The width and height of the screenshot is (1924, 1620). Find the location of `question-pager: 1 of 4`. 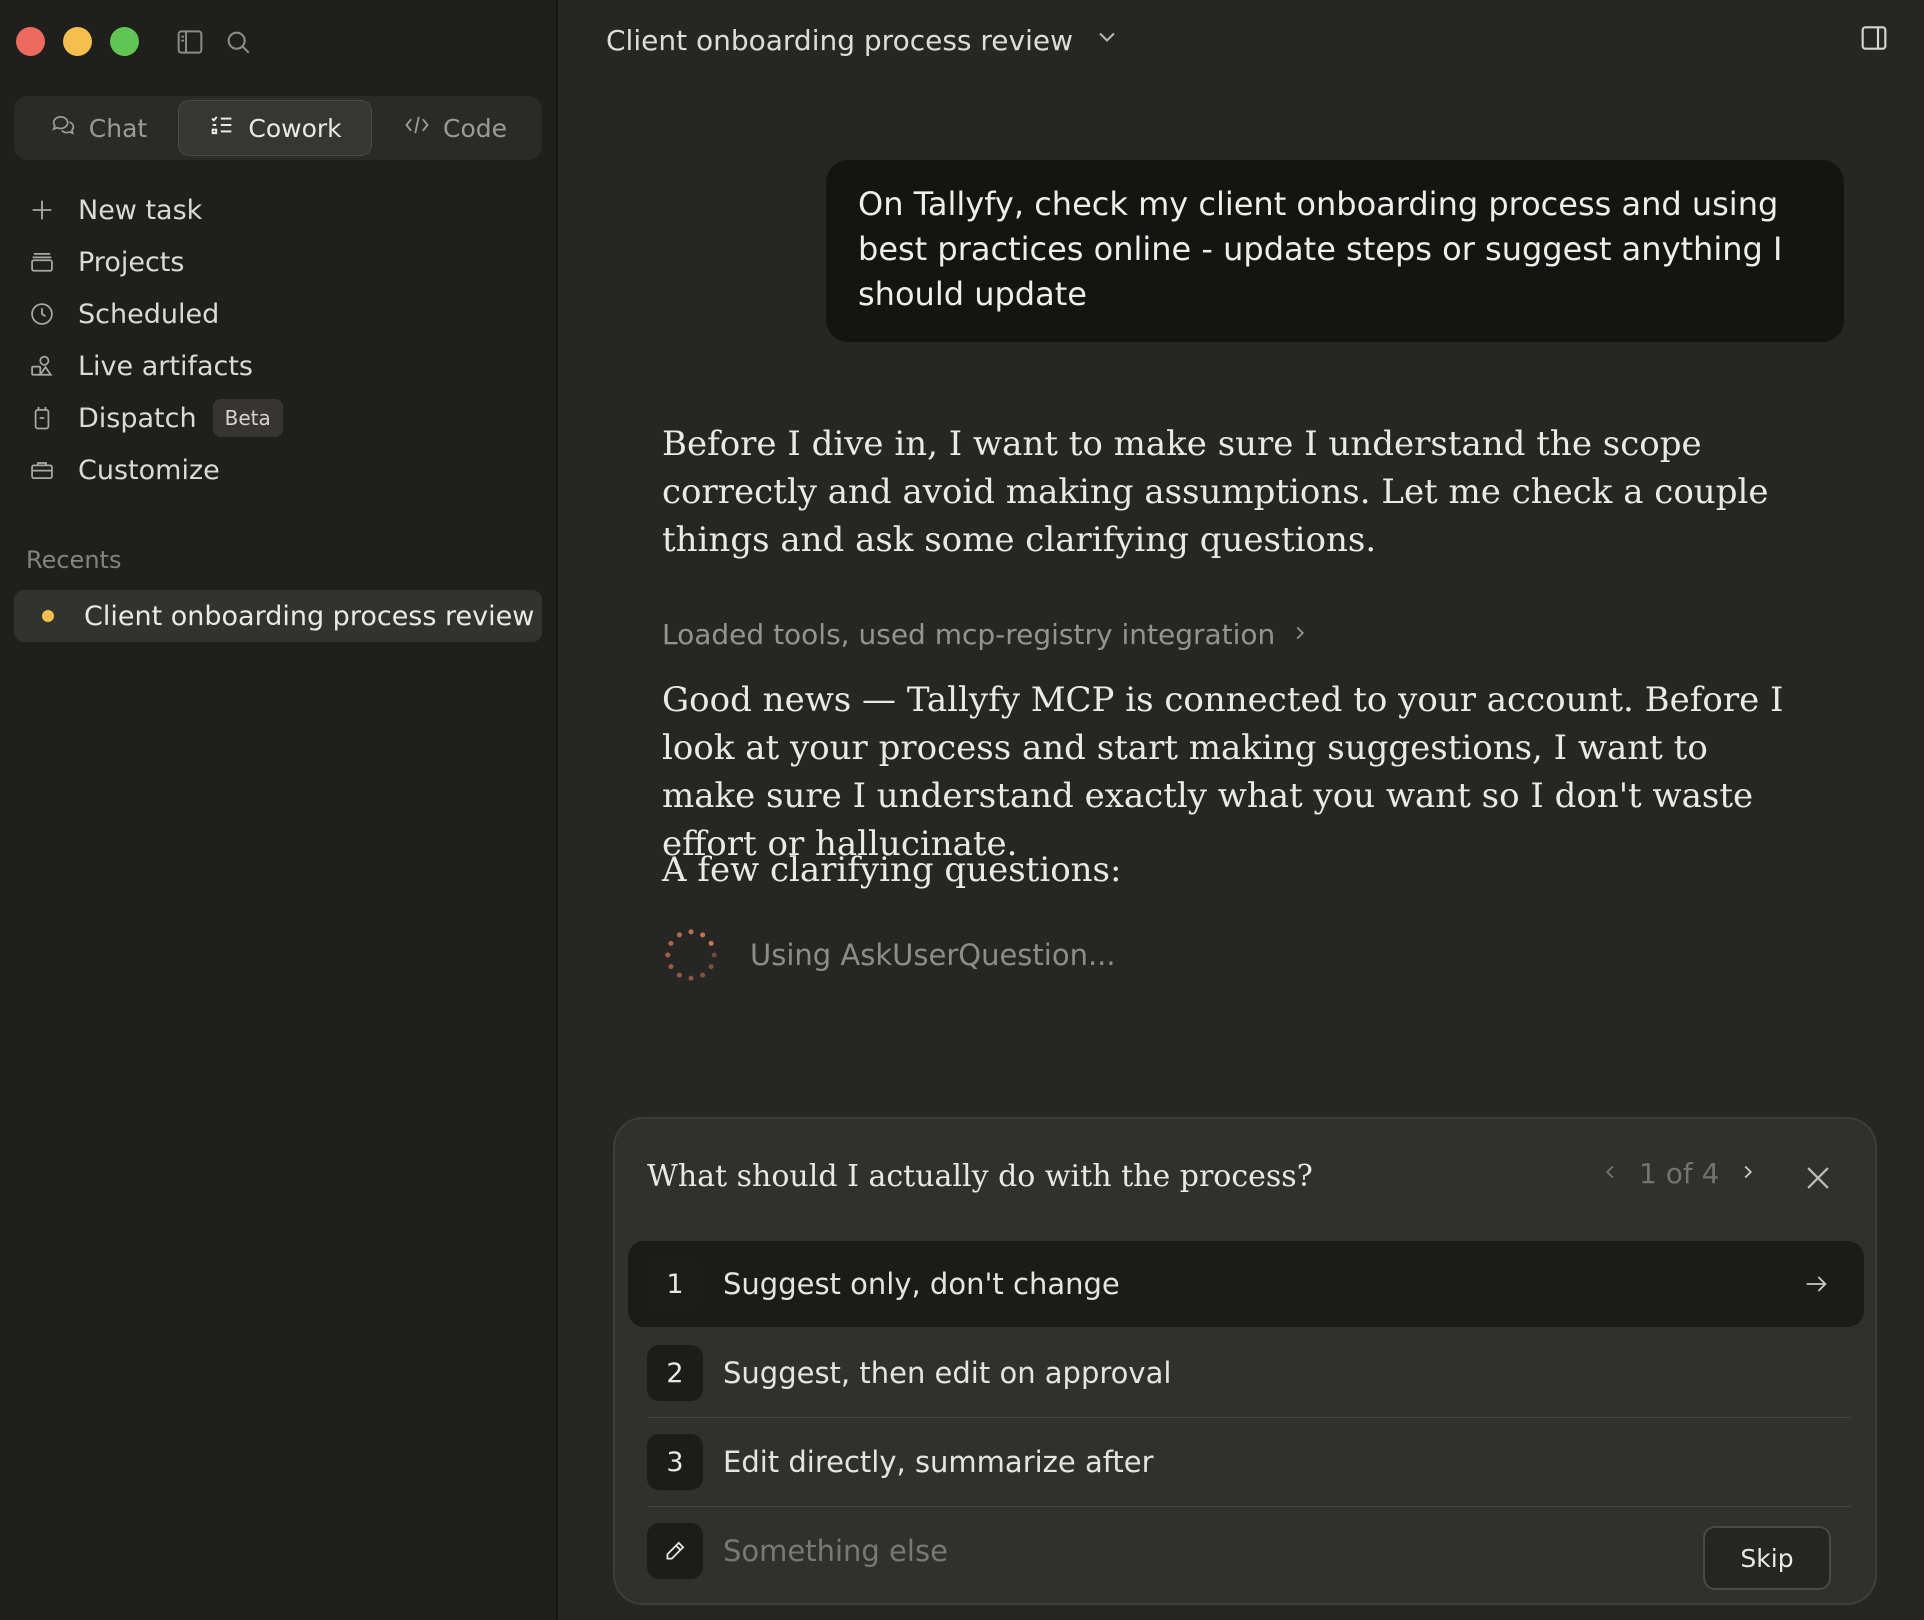

question-pager: 1 of 4 is located at coordinates (1679, 1173).